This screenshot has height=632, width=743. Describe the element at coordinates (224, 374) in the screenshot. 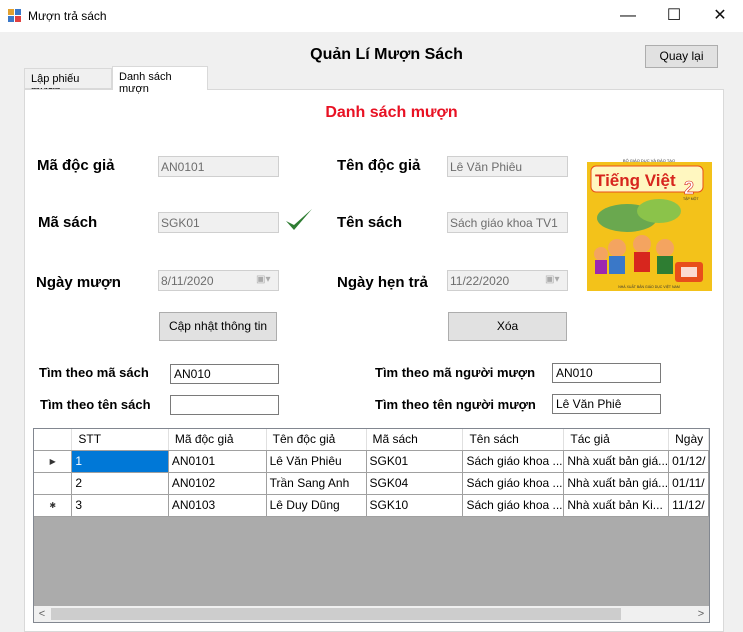

I see `search-book-id-input` at that location.